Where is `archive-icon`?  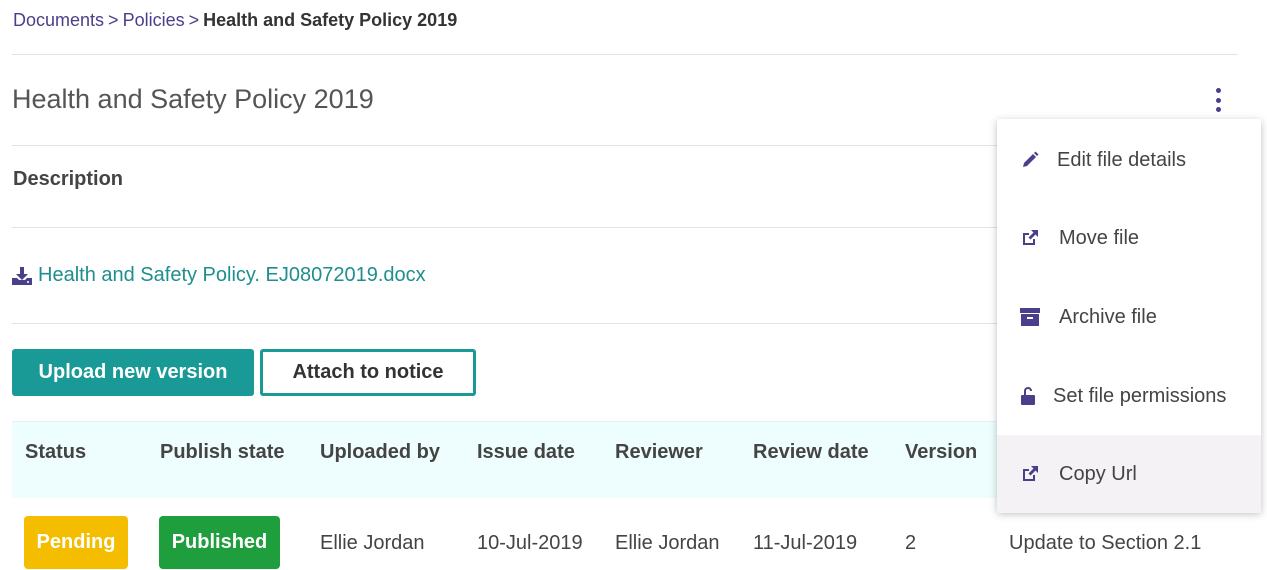 archive-icon is located at coordinates (1030, 317).